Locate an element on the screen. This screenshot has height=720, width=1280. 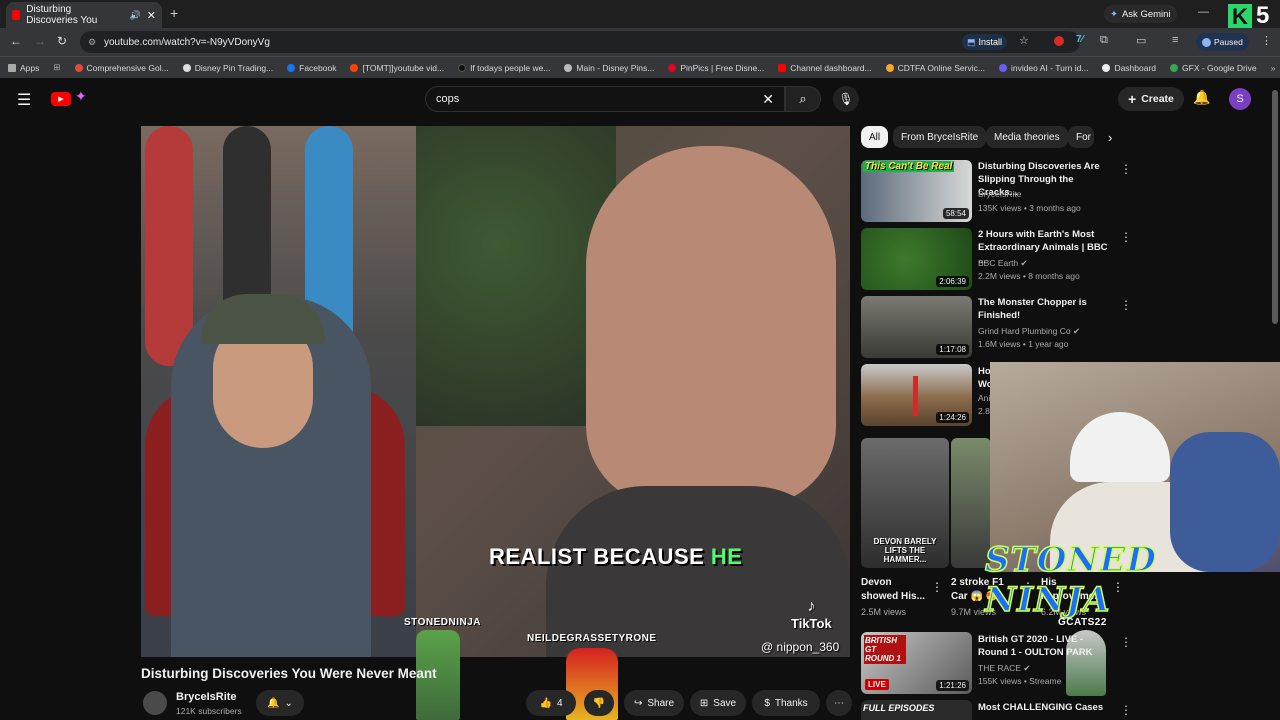
sticker-number: 5 is located at coordinates (1263, 15).